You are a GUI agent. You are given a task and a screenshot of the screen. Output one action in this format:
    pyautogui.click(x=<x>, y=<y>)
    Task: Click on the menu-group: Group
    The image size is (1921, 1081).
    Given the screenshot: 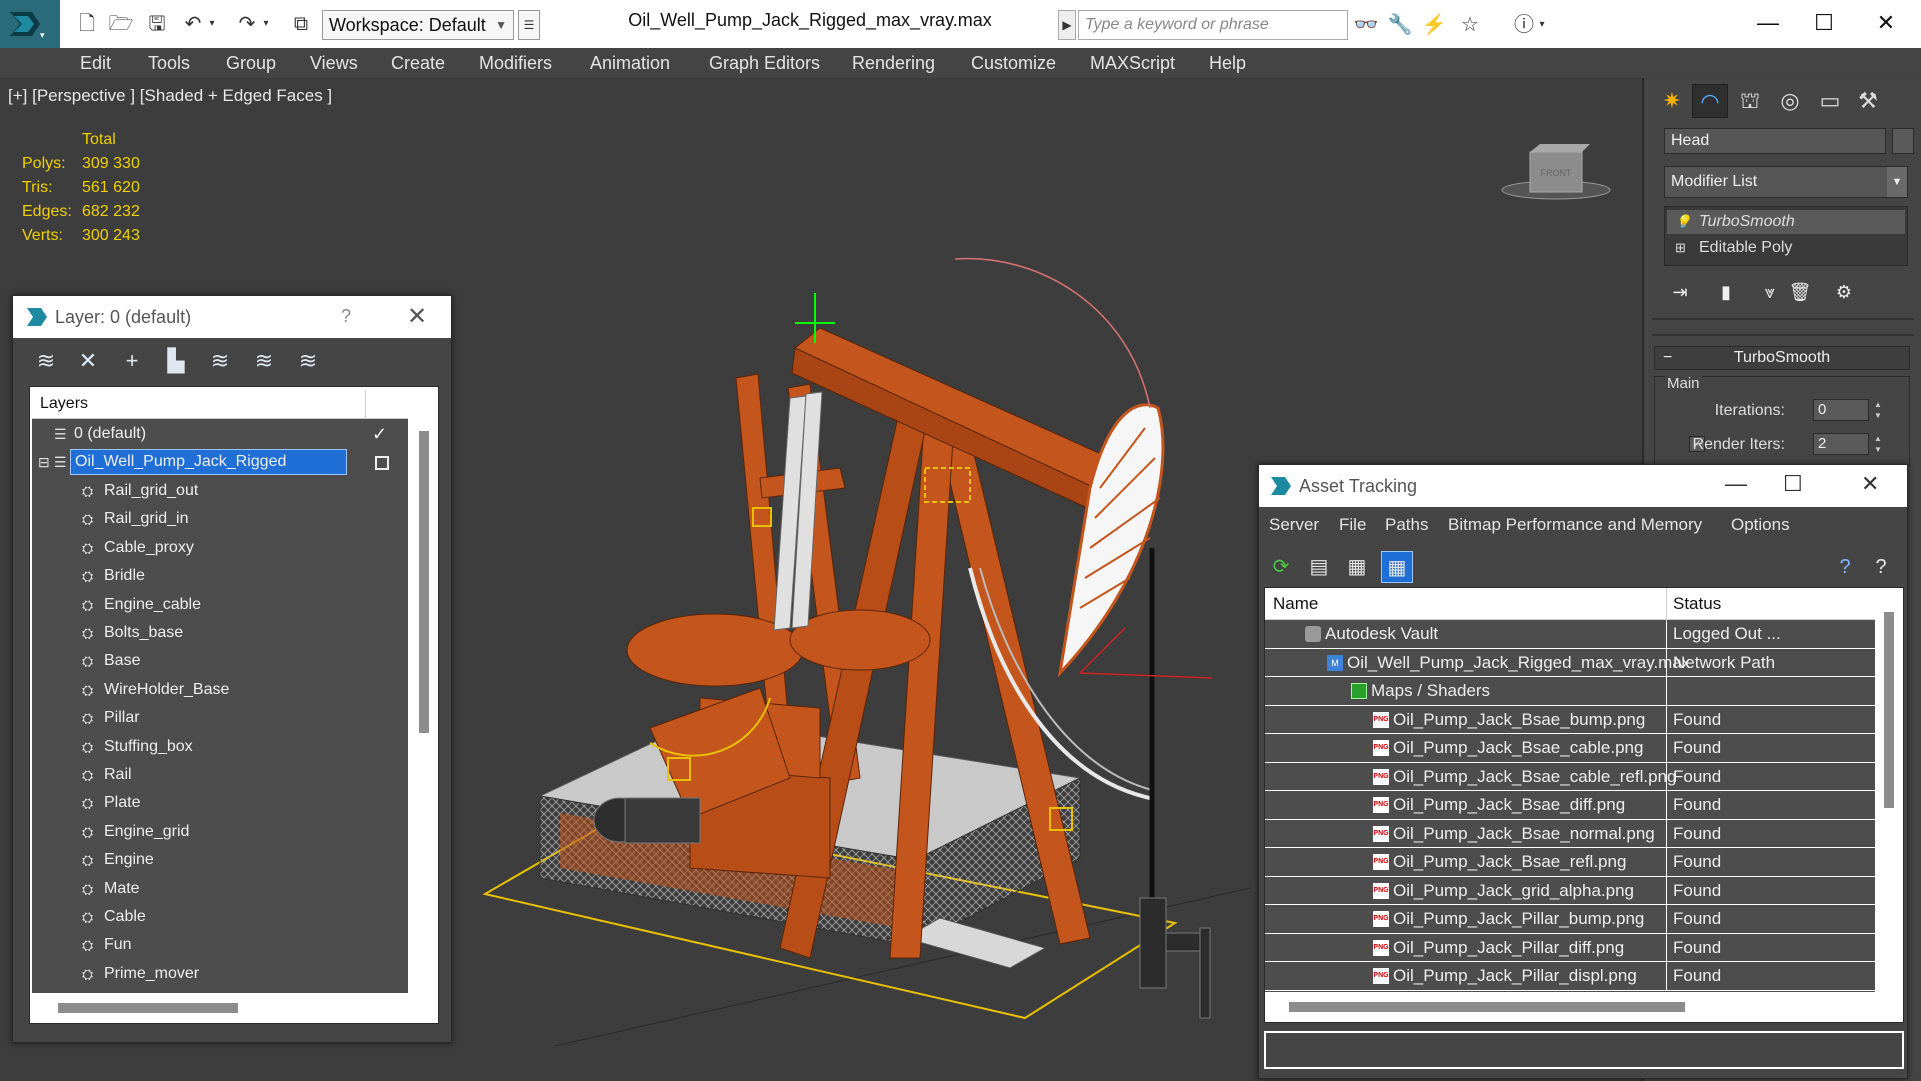 What is the action you would take?
    pyautogui.click(x=251, y=63)
    